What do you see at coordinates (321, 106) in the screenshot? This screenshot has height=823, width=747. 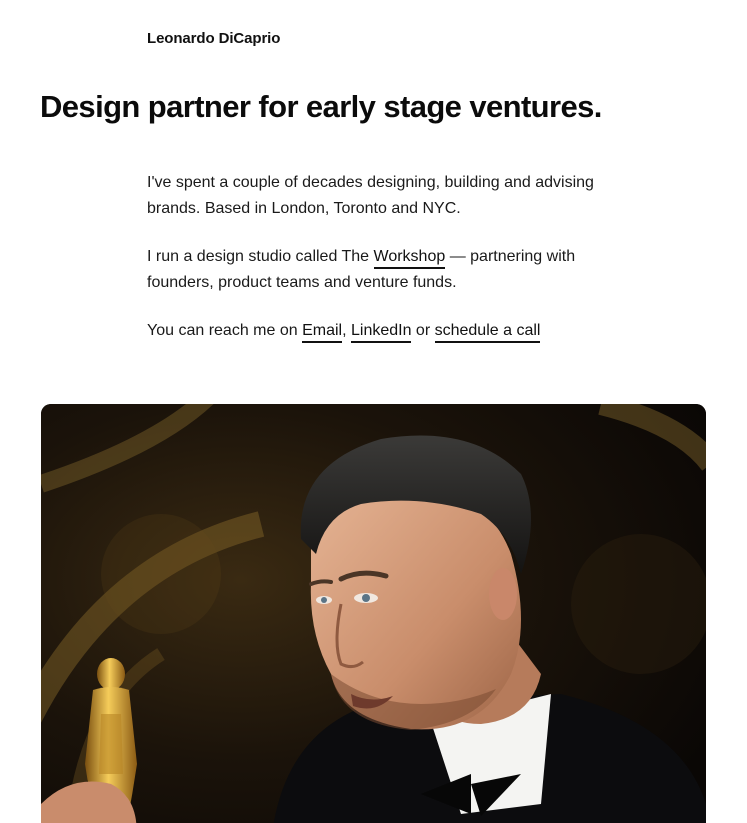 I see `page-headline: Design partner for early stage ventures.` at bounding box center [321, 106].